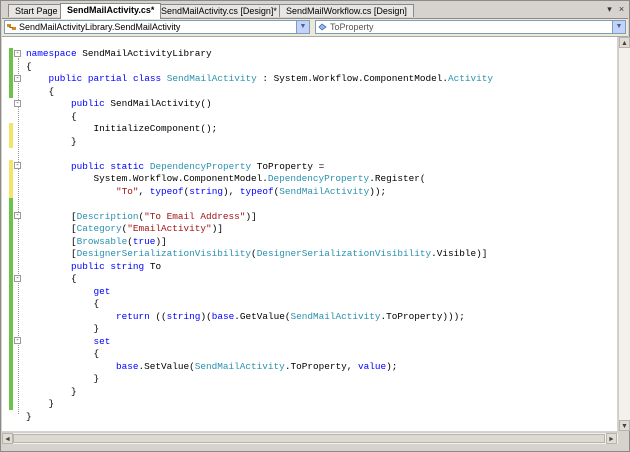 This screenshot has height=452, width=630. Describe the element at coordinates (321, 366) in the screenshot. I see `code-token: .ToProperty,` at that location.